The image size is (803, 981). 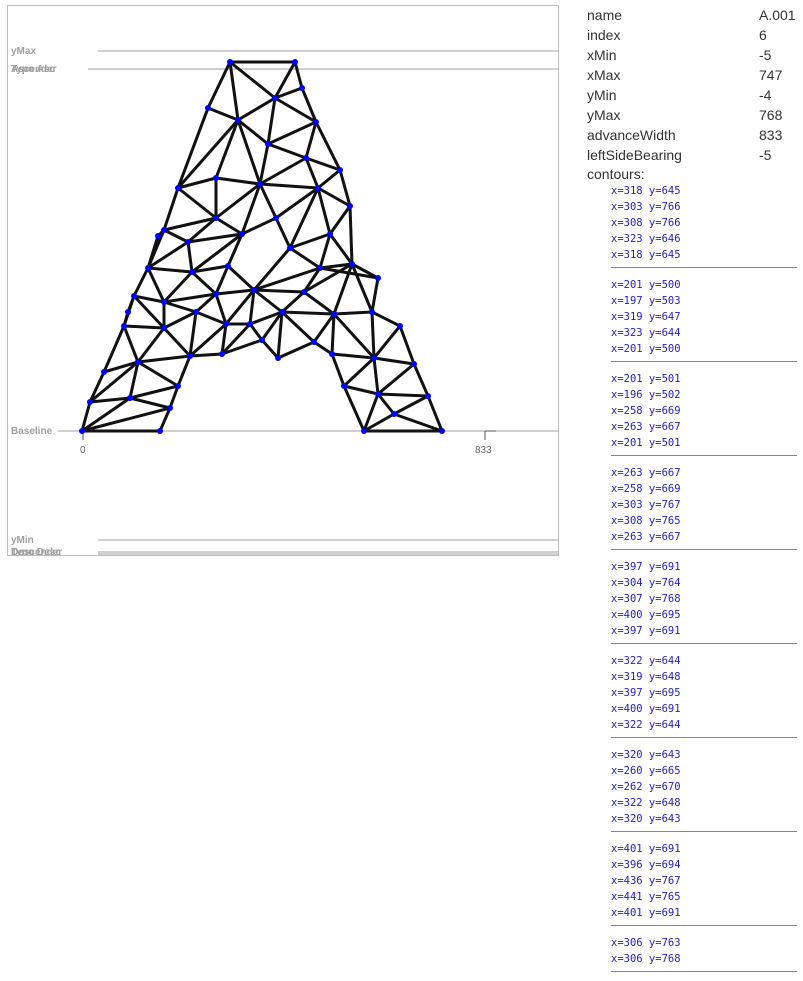 I want to click on descender-label: Descender, so click(x=36, y=551).